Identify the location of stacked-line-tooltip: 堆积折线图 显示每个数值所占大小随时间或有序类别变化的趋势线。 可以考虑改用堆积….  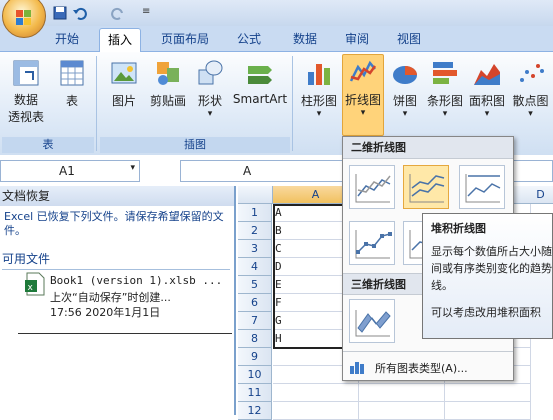
(487, 276).